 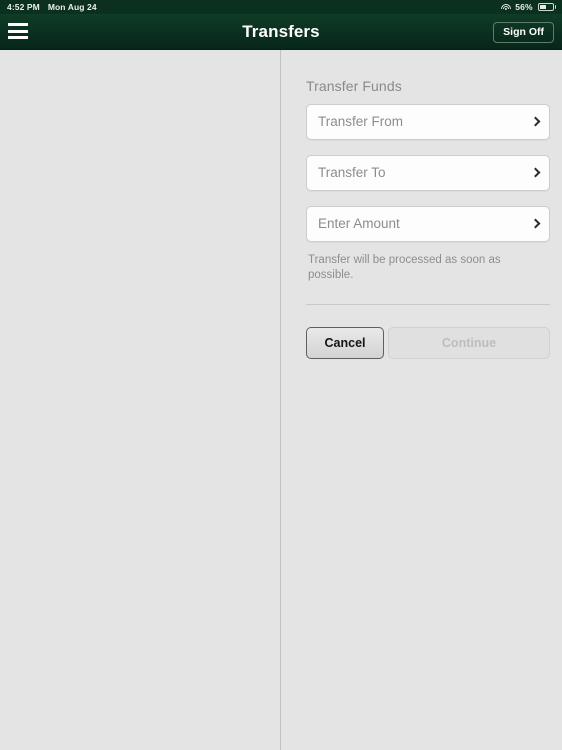 What do you see at coordinates (428, 304) in the screenshot?
I see `form-separator` at bounding box center [428, 304].